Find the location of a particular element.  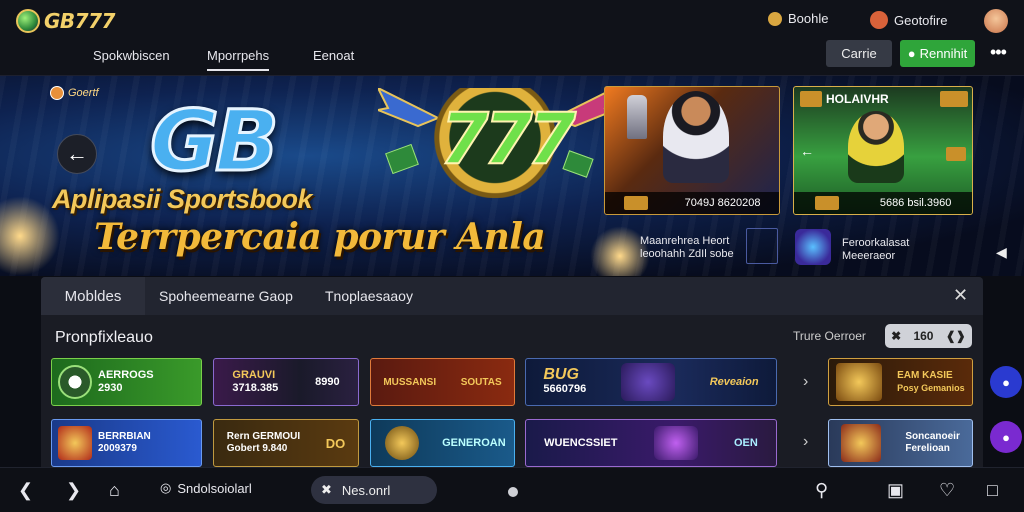

floating-chat-button: ● is located at coordinates (1006, 437).